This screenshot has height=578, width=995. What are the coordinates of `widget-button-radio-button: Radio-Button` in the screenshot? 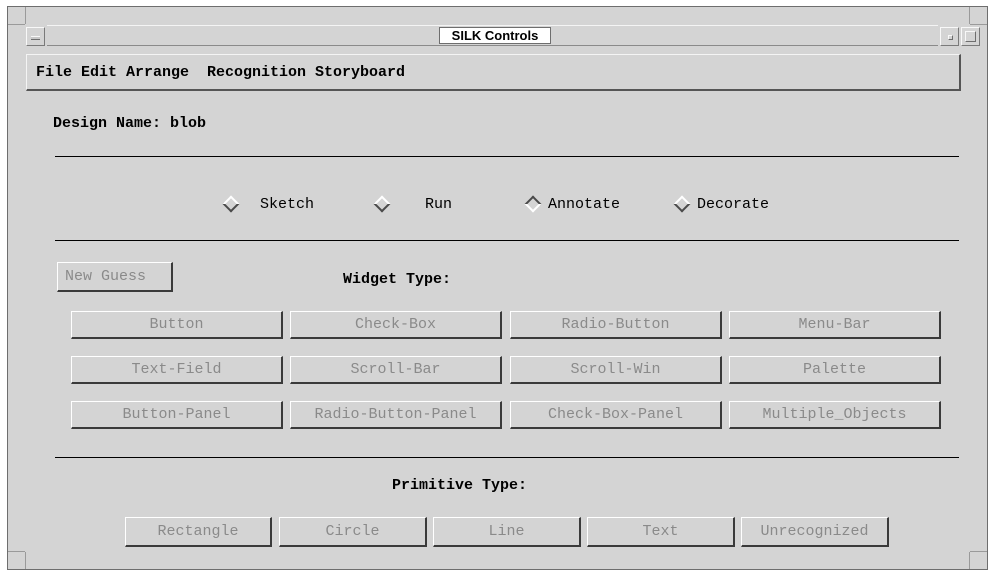 It's located at (616, 325).